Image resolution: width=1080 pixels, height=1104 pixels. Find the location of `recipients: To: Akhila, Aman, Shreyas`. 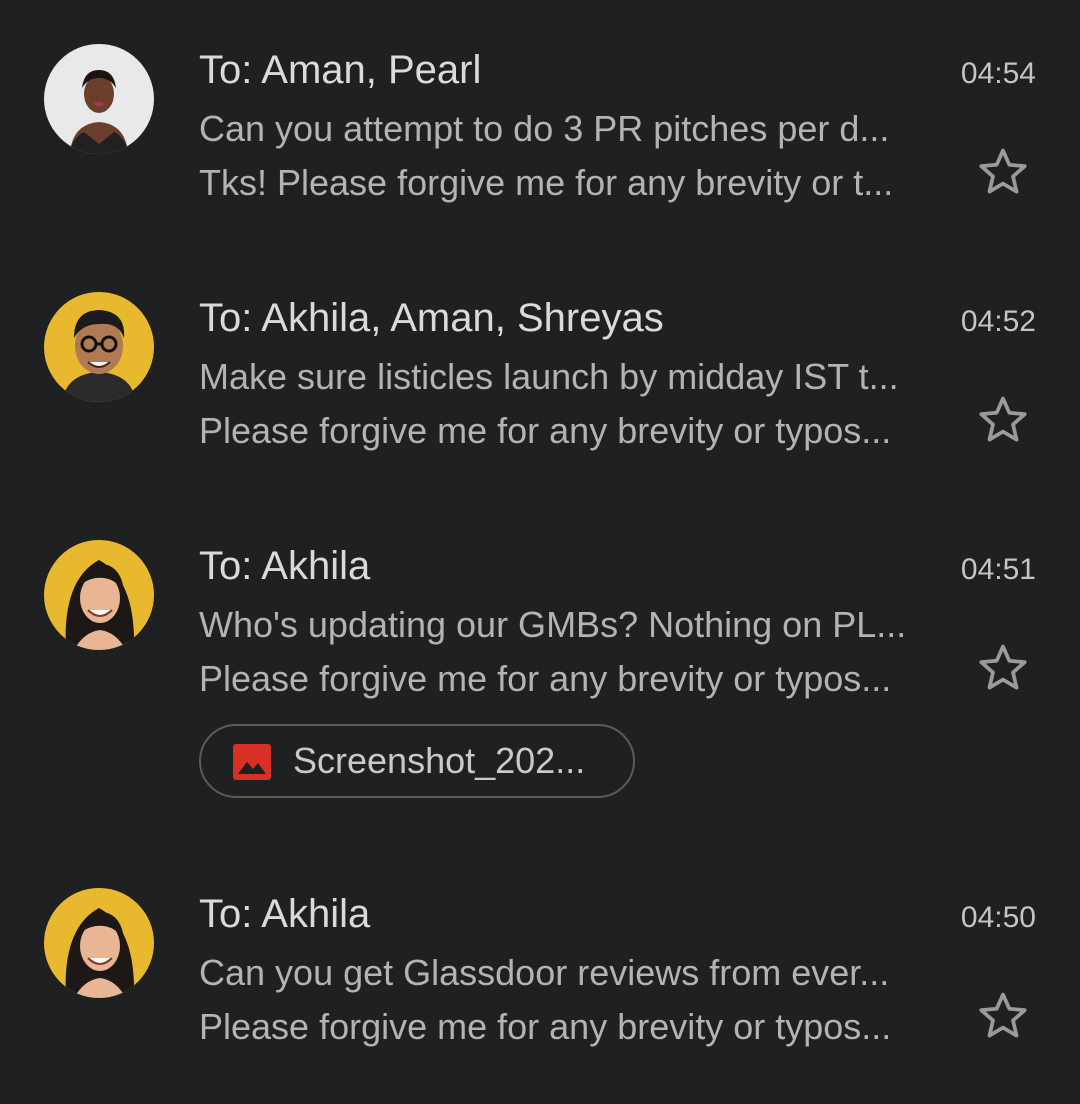

recipients: To: Akhila, Aman, Shreyas is located at coordinates (431, 318).